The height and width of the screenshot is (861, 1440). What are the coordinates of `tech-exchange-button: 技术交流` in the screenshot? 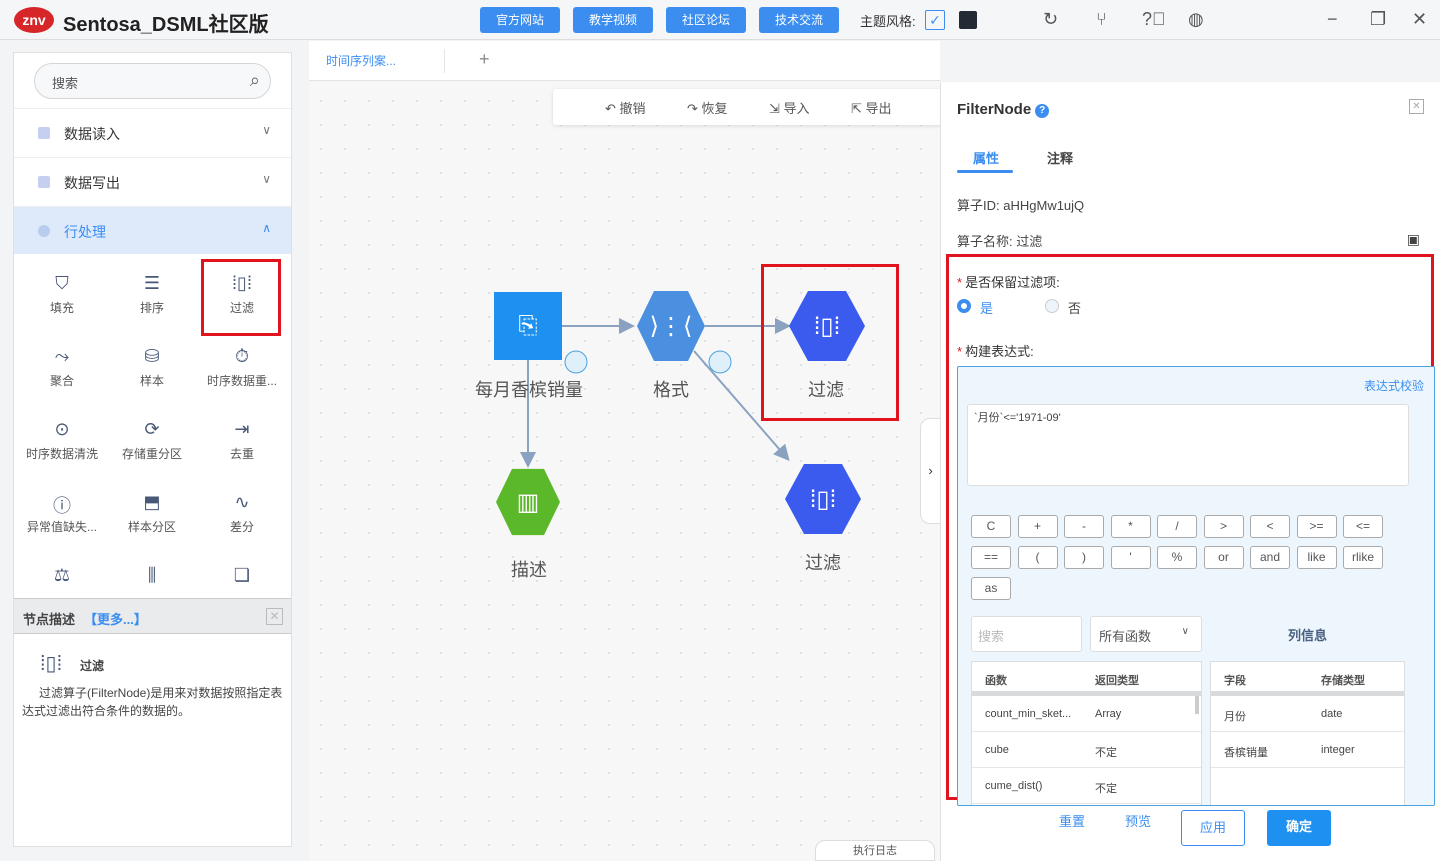 It's located at (799, 20).